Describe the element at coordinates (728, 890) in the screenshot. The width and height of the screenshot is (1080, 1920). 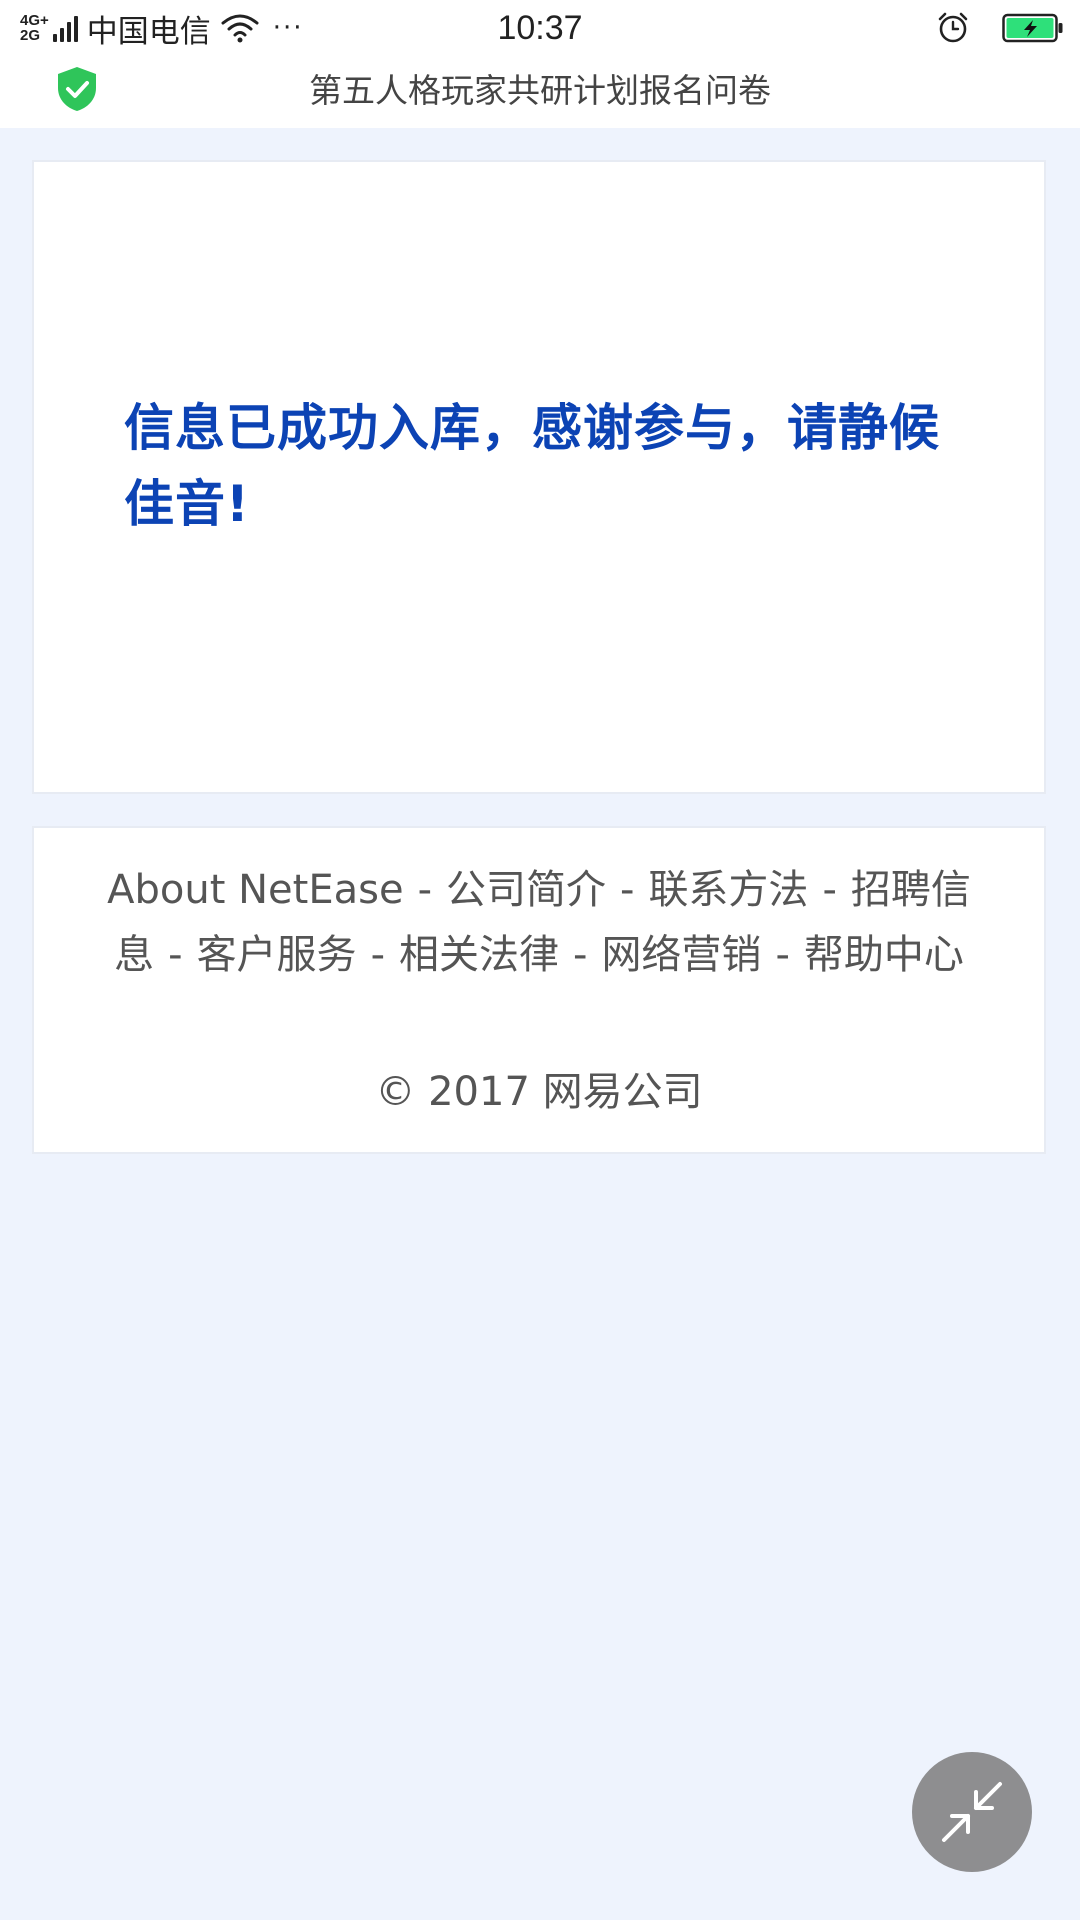
I see `footer-link-contact: 联系方法` at that location.